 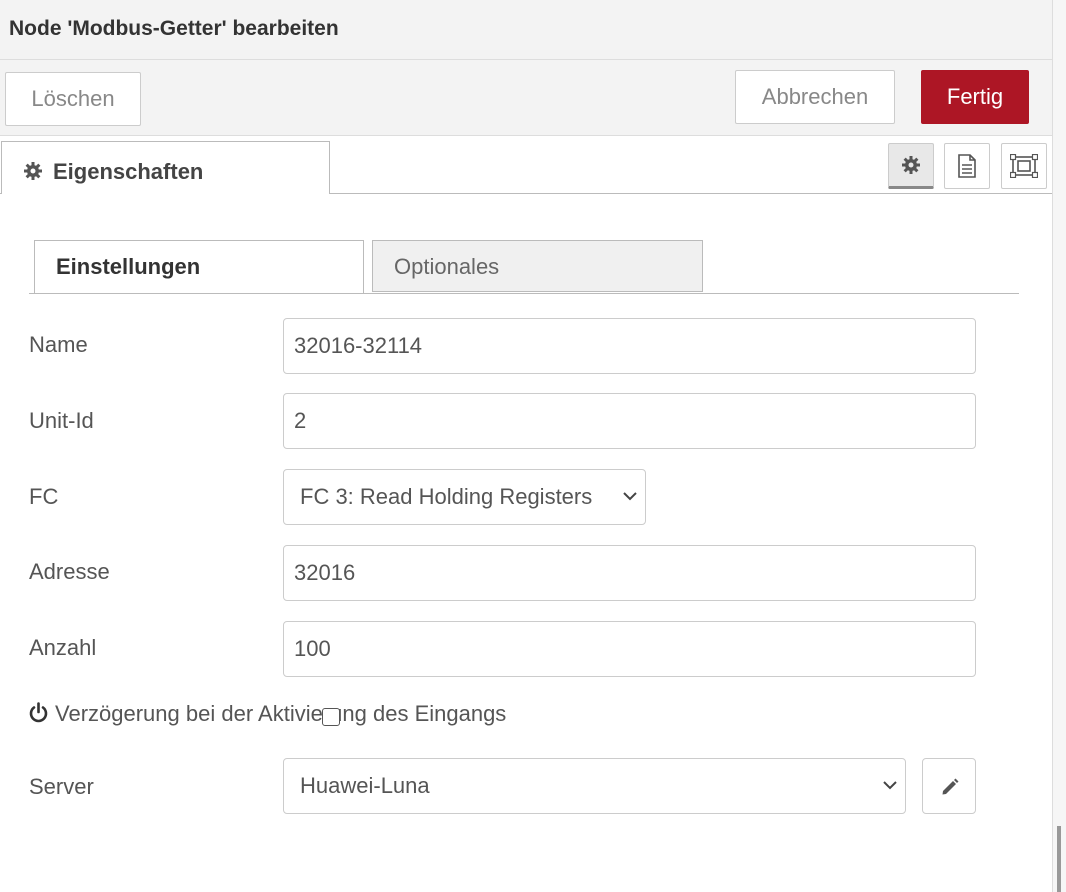 What do you see at coordinates (128, 171) in the screenshot?
I see `tab-properties-label: Eigenschaften` at bounding box center [128, 171].